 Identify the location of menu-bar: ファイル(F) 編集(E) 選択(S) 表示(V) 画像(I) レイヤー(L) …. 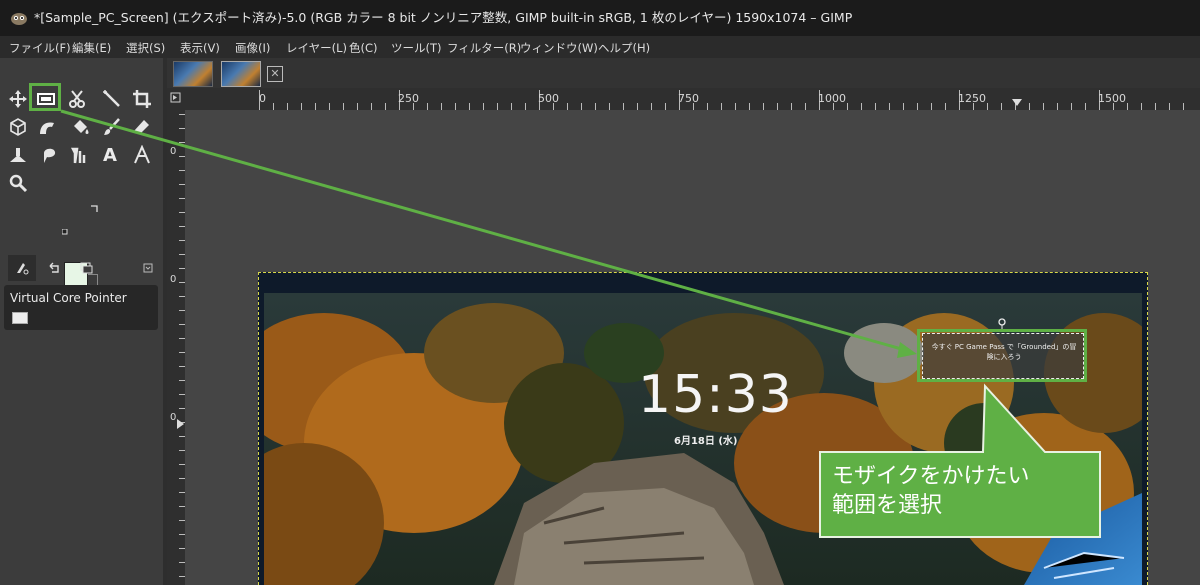
(600, 47).